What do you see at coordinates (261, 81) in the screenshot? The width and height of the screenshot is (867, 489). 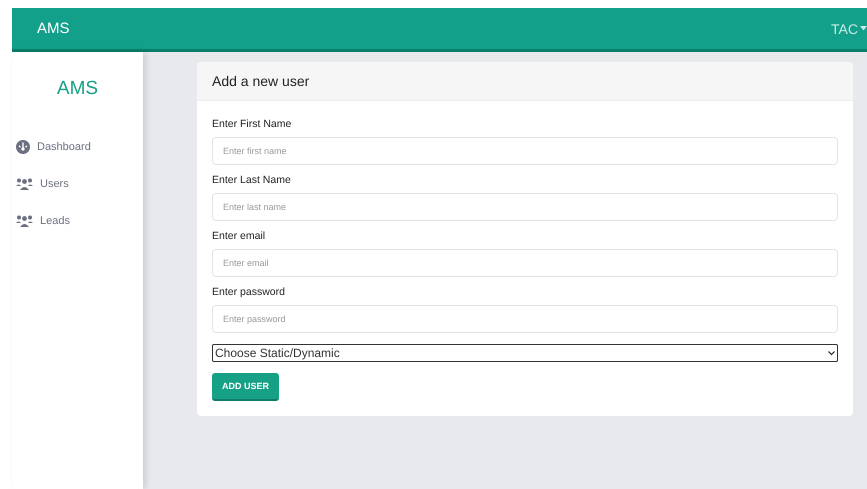 I see `card-title: Add a new user` at bounding box center [261, 81].